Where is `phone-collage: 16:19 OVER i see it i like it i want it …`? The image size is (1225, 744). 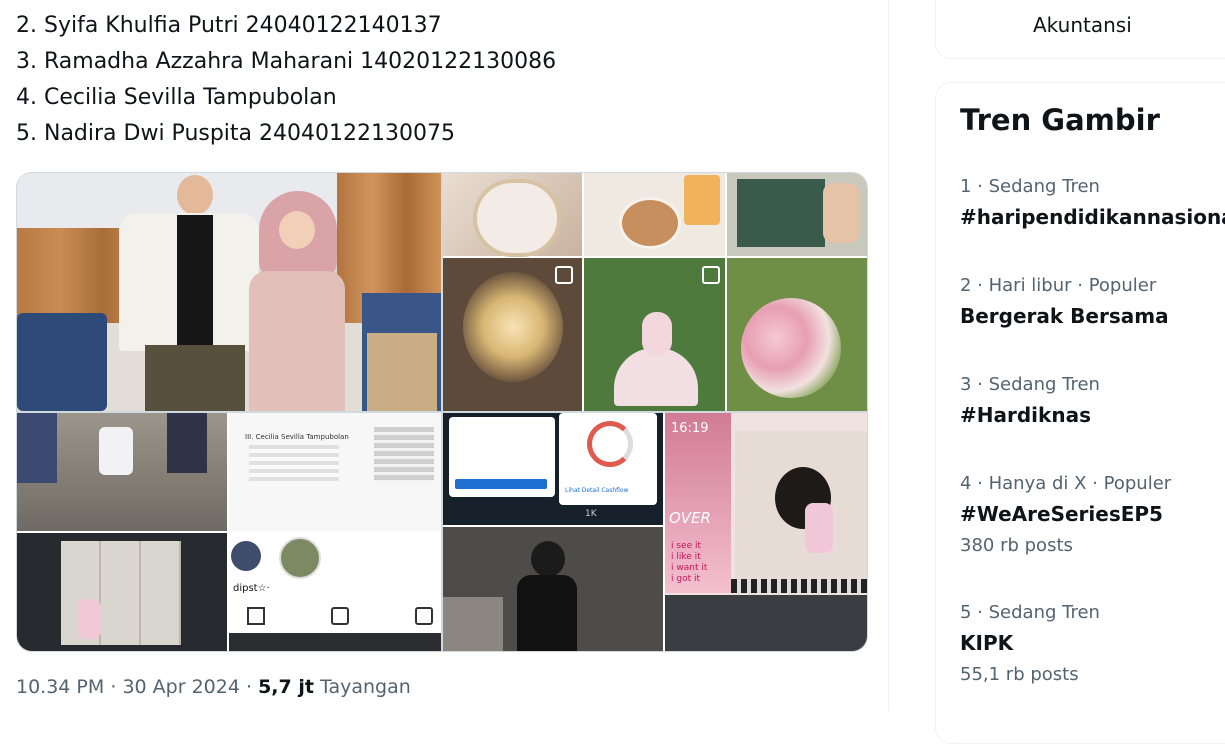 phone-collage: 16:19 OVER i see it i like it i want it … is located at coordinates (766, 532).